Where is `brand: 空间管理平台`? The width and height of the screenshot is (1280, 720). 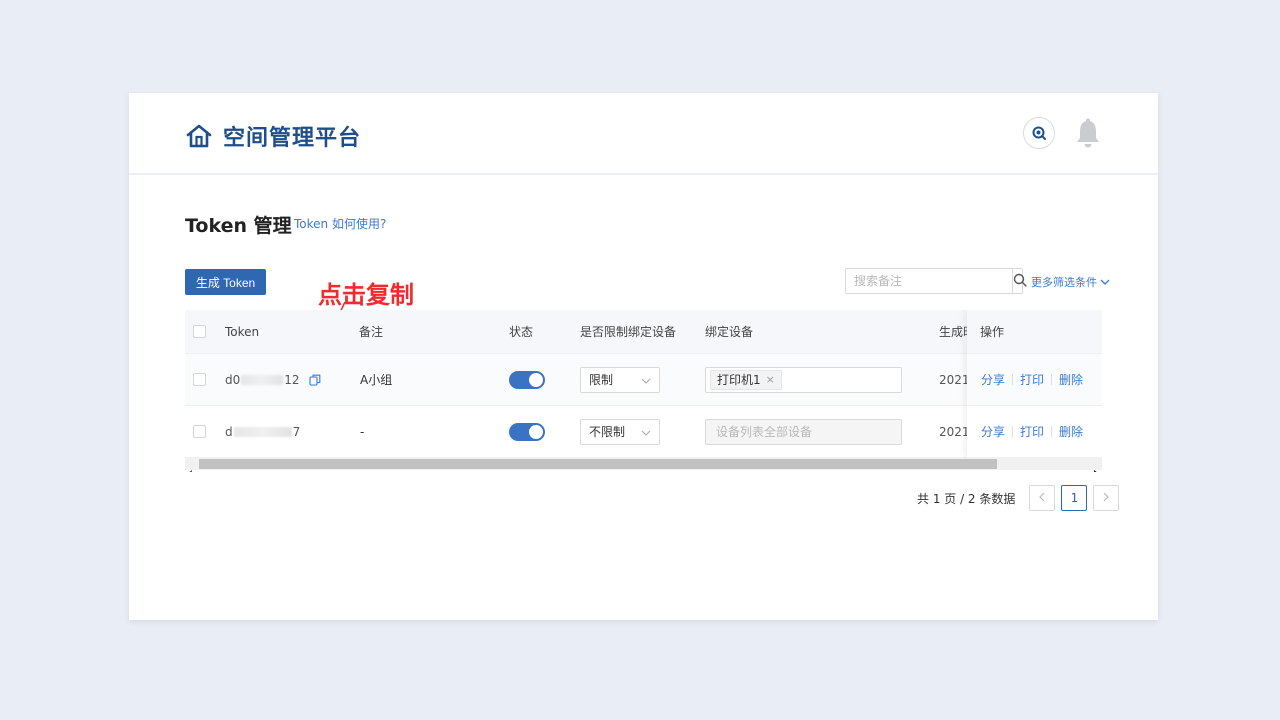
brand: 空间管理平台 is located at coordinates (273, 136).